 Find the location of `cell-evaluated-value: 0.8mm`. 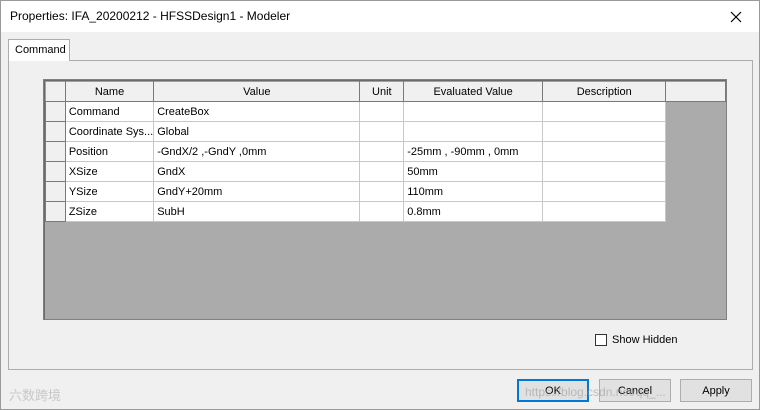

cell-evaluated-value: 0.8mm is located at coordinates (473, 211).